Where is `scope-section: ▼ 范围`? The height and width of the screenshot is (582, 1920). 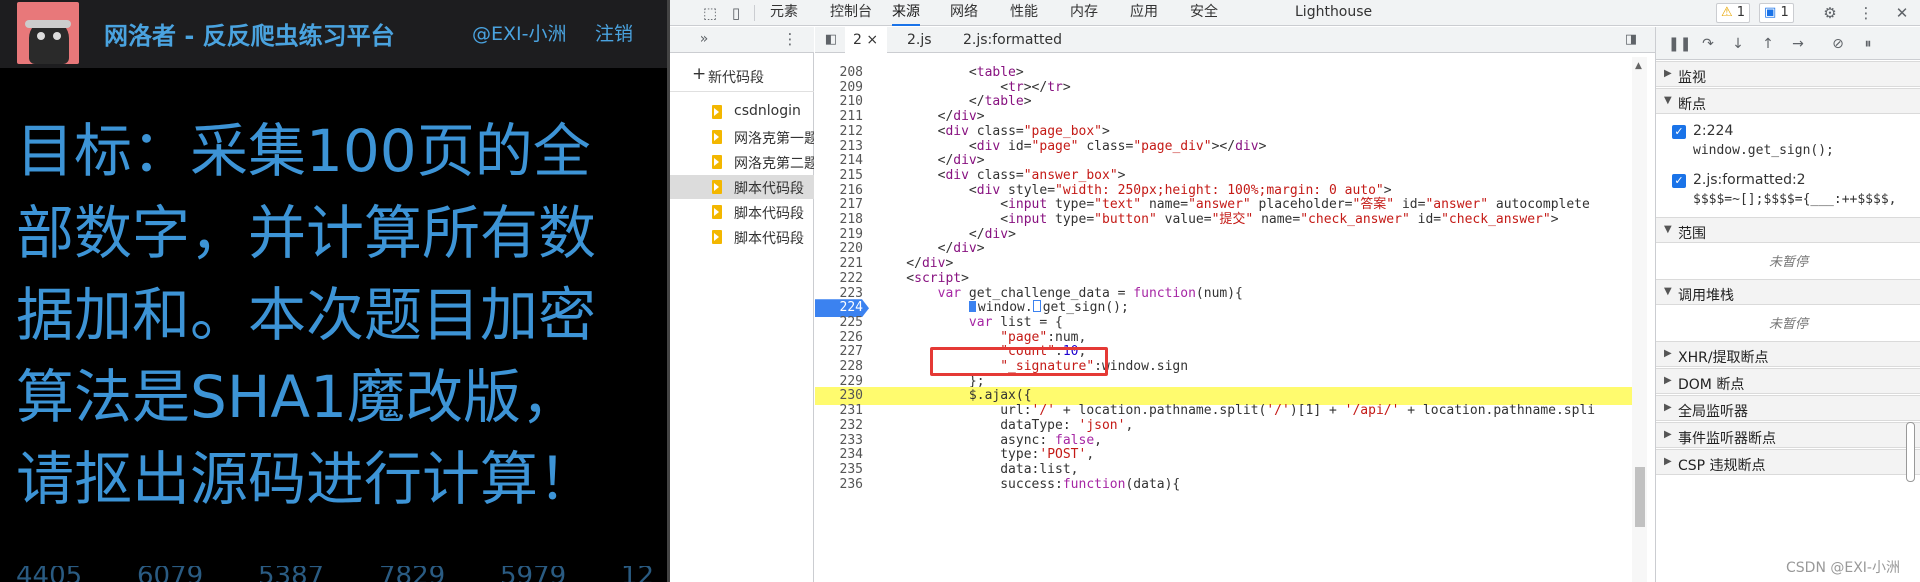
scope-section: ▼ 范围 is located at coordinates (1788, 230).